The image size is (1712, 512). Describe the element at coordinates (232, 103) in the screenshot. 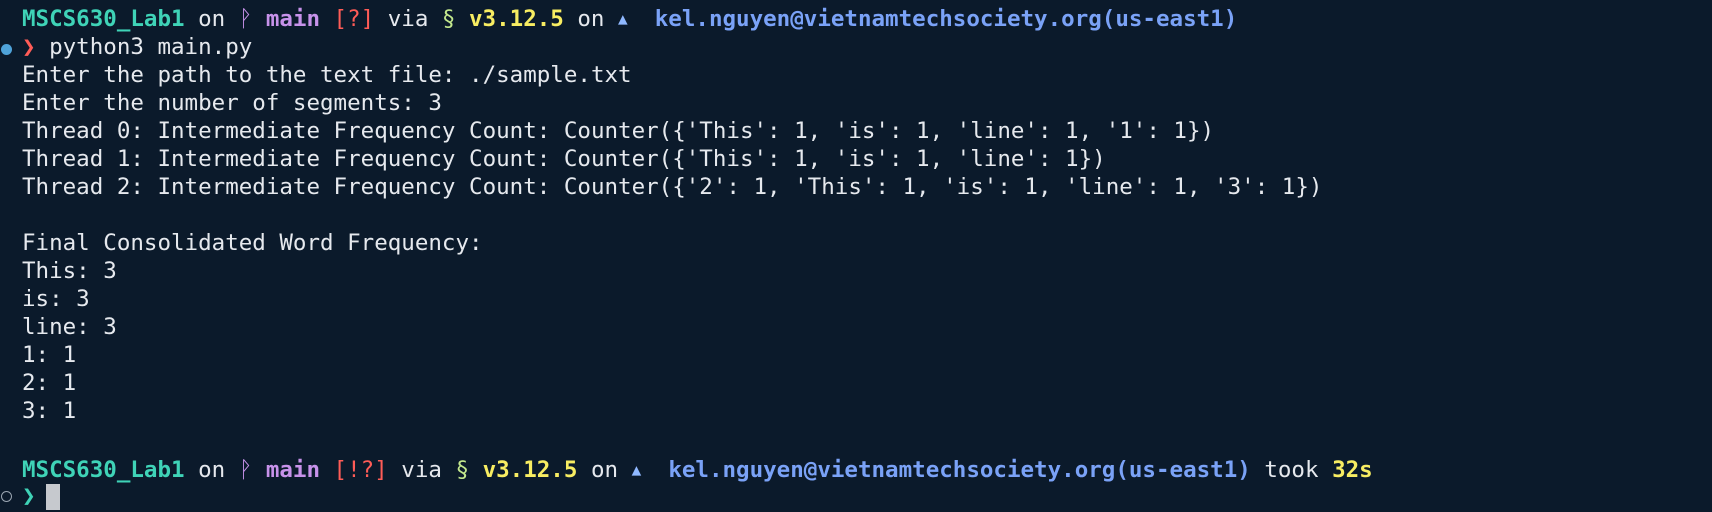

I see `output-line: Enter the number of segments: 3` at that location.